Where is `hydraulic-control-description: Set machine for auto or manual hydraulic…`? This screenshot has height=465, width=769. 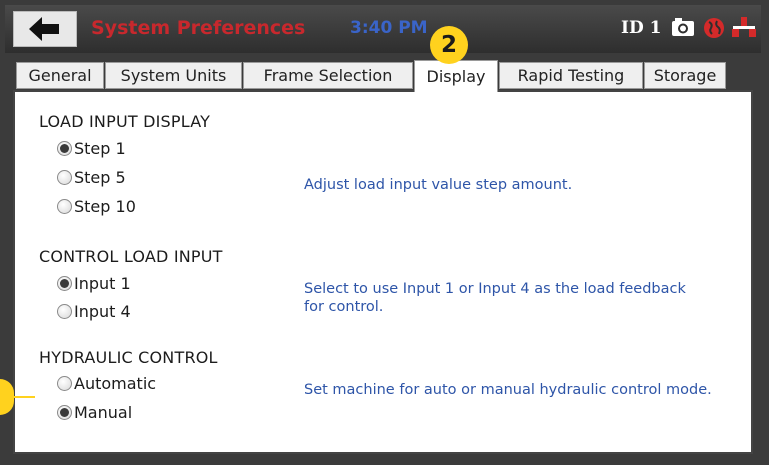 hydraulic-control-description: Set machine for auto or manual hydraulic… is located at coordinates (508, 390).